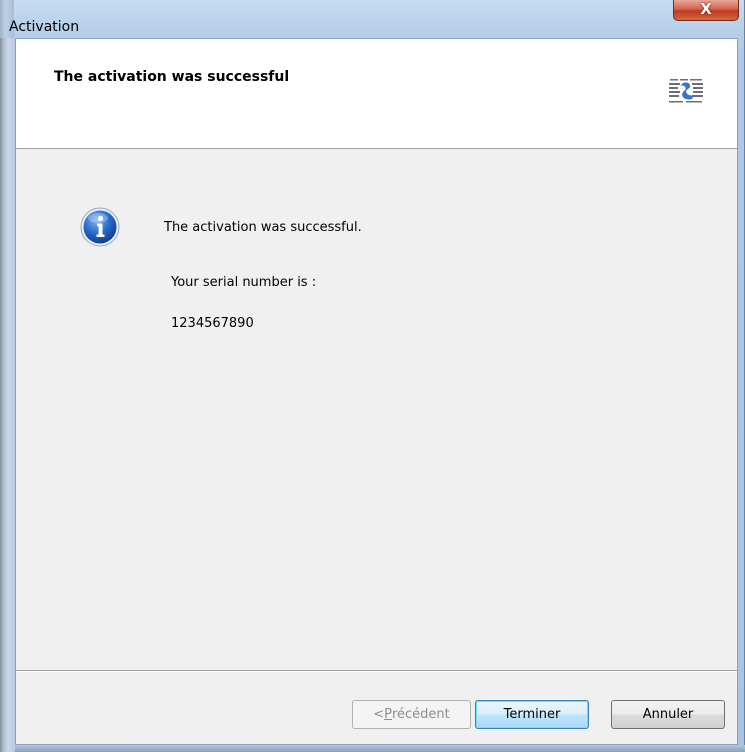 Image resolution: width=745 pixels, height=752 pixels. Describe the element at coordinates (7, 395) in the screenshot. I see `window-left-frame` at that location.